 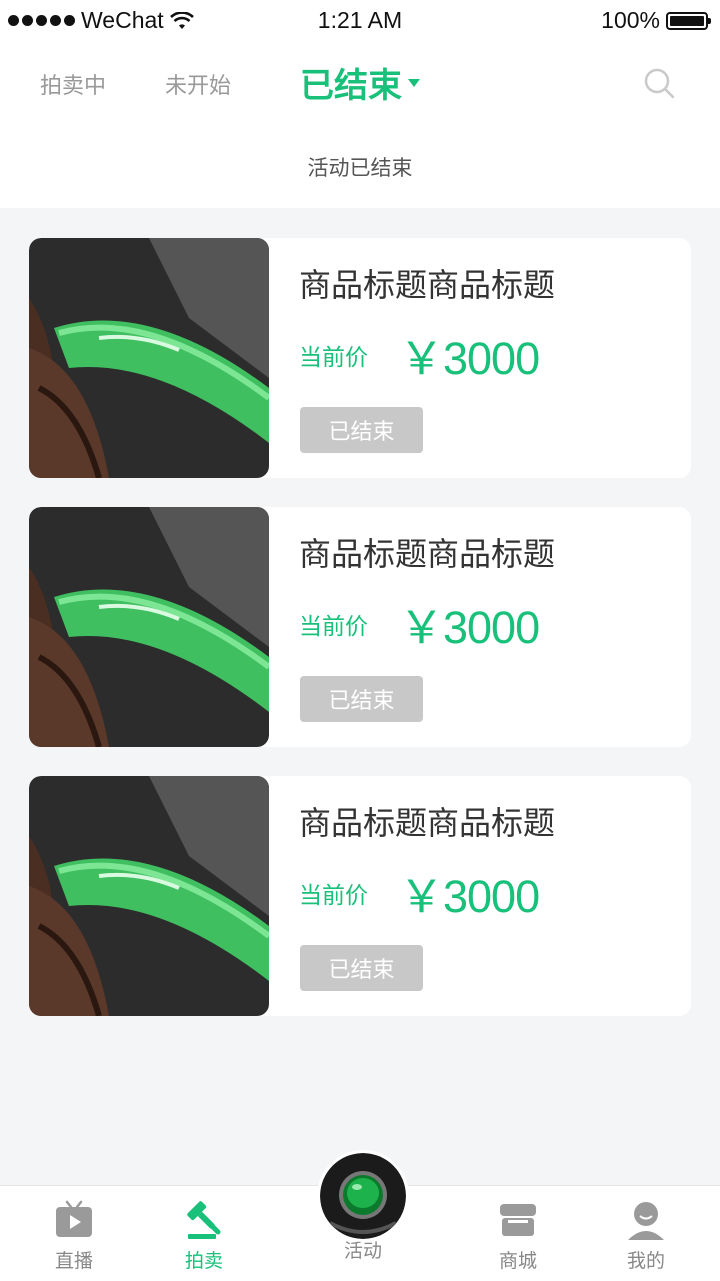 What do you see at coordinates (360, 168) in the screenshot?
I see `activity-status-text: 活动已结束` at bounding box center [360, 168].